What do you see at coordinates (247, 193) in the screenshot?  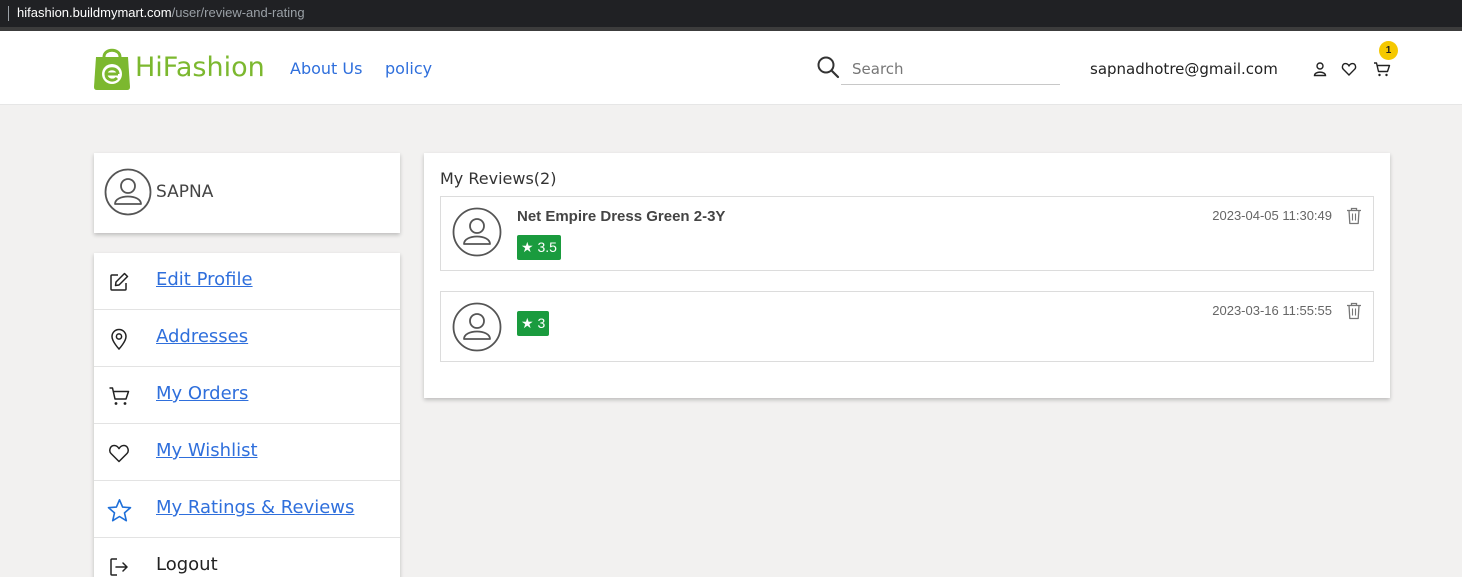 I see `user-profile-card: SAPNA` at bounding box center [247, 193].